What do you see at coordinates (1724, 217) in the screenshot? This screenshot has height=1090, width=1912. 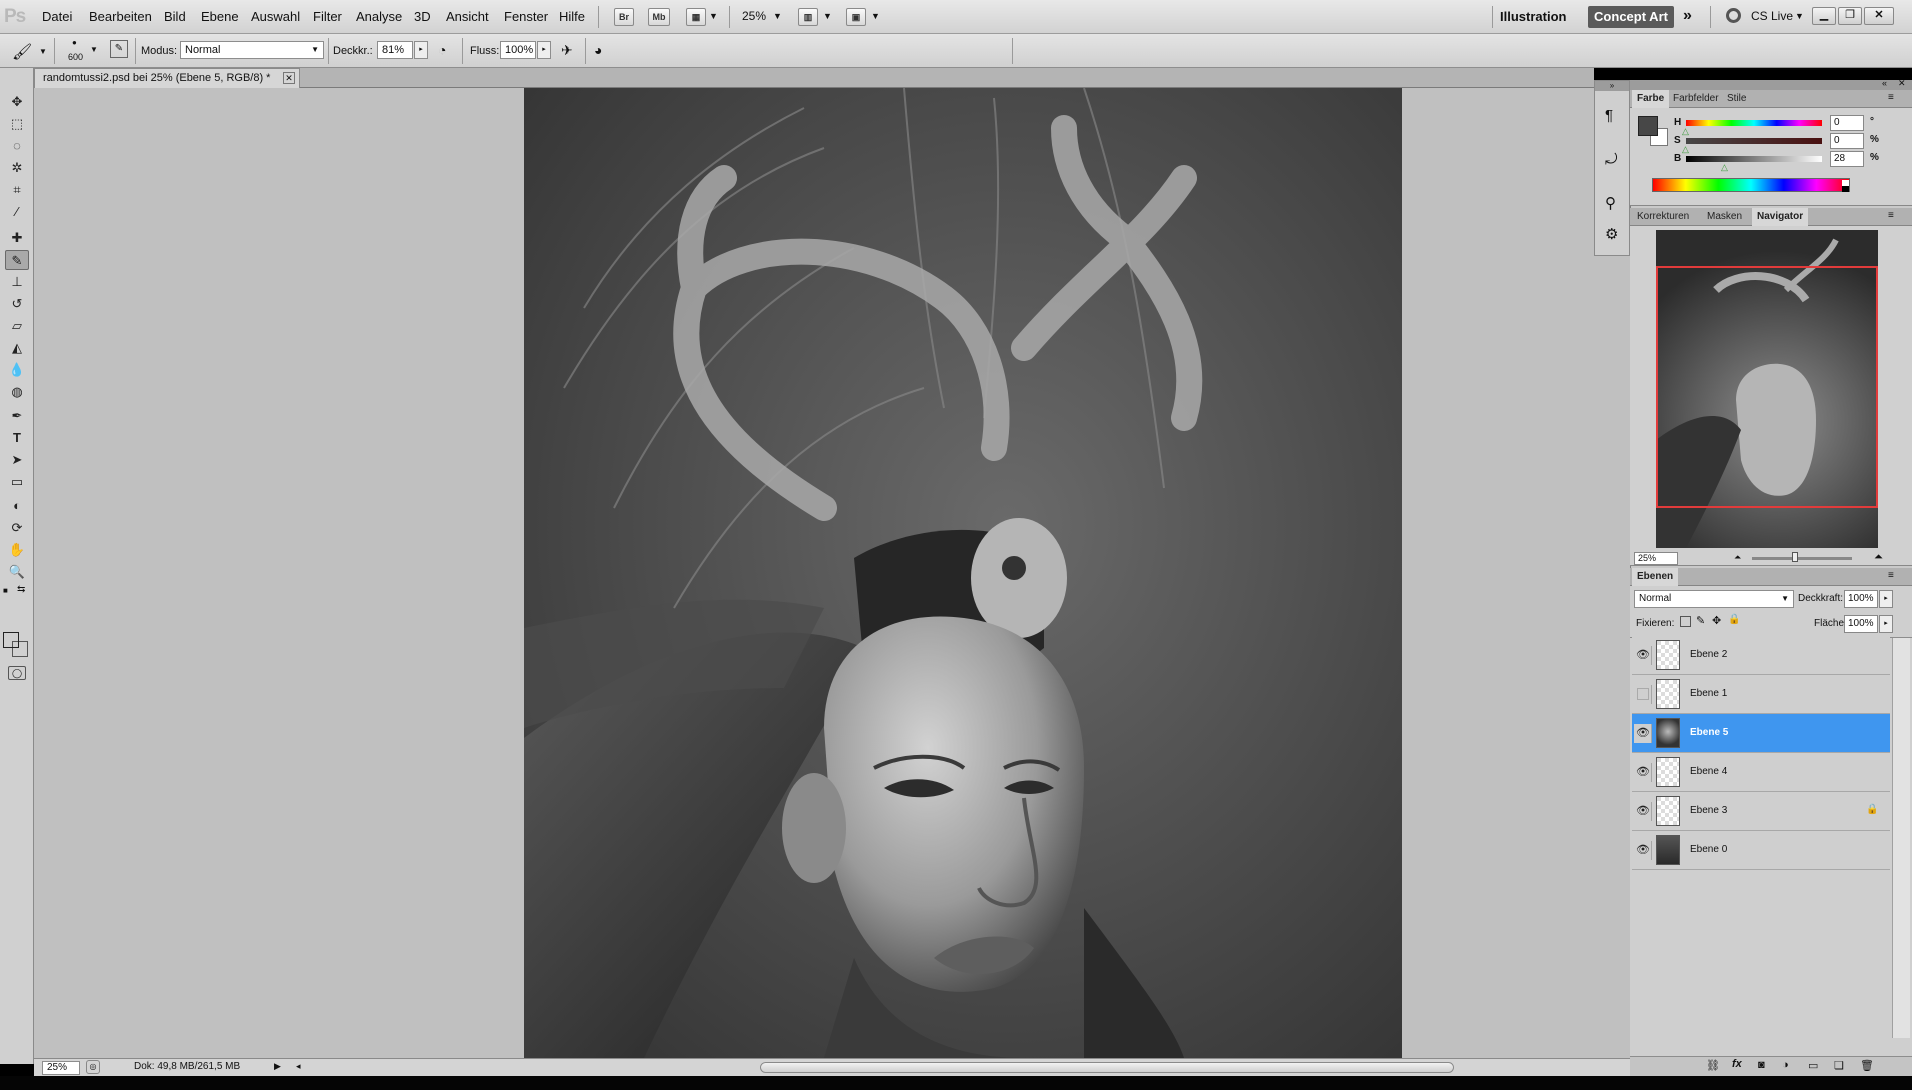 I see `tab-masken: Masken` at bounding box center [1724, 217].